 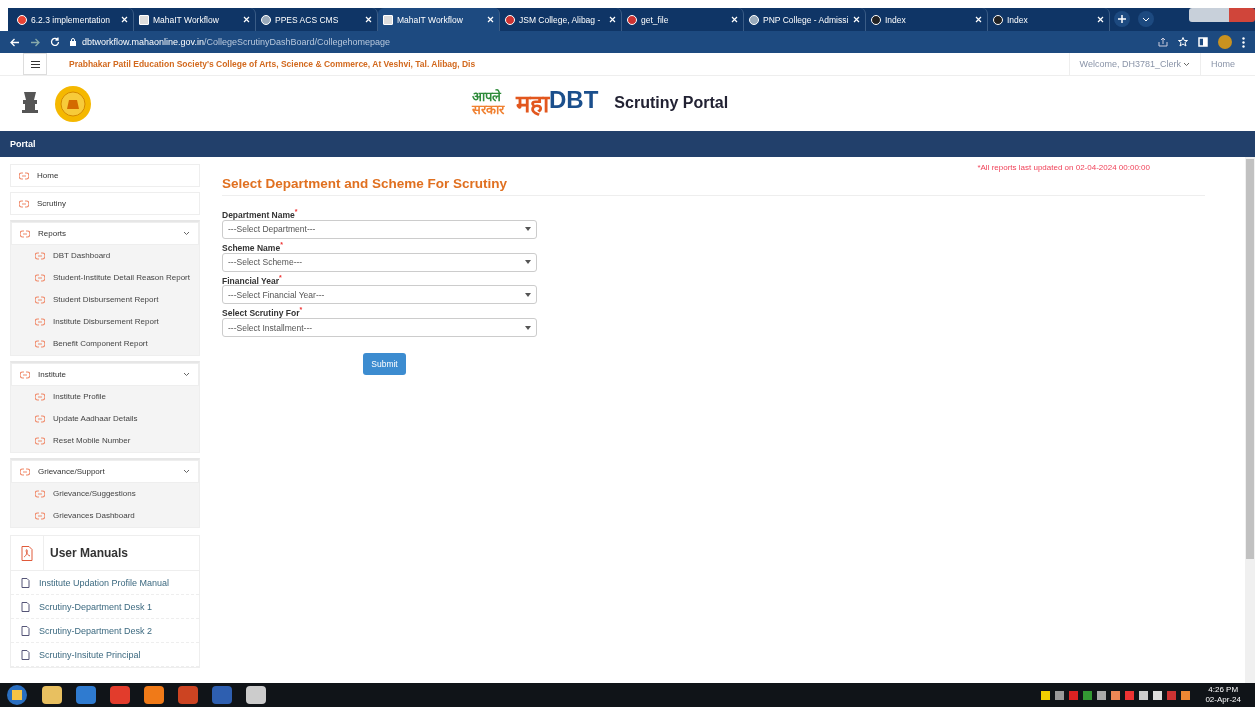 I want to click on seal-icon, so click(x=73, y=103).